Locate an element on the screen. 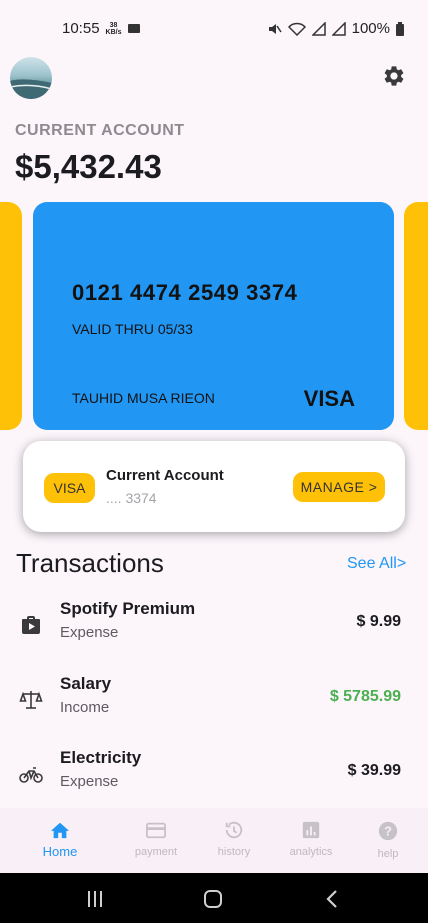 The height and width of the screenshot is (923, 428). home-button-icon is located at coordinates (213, 899).